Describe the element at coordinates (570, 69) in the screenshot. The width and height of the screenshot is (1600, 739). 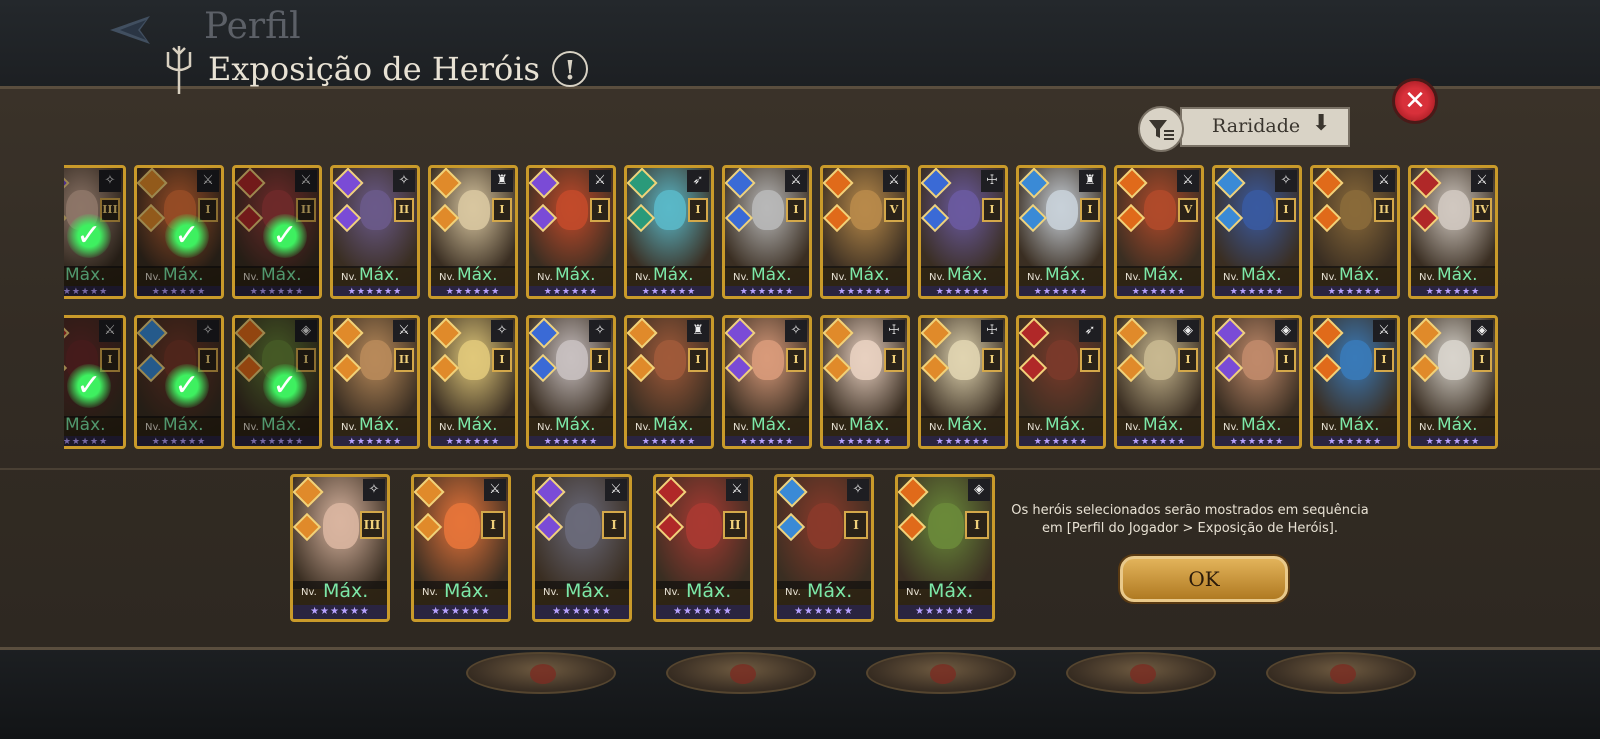
I see `info-button: !` at that location.